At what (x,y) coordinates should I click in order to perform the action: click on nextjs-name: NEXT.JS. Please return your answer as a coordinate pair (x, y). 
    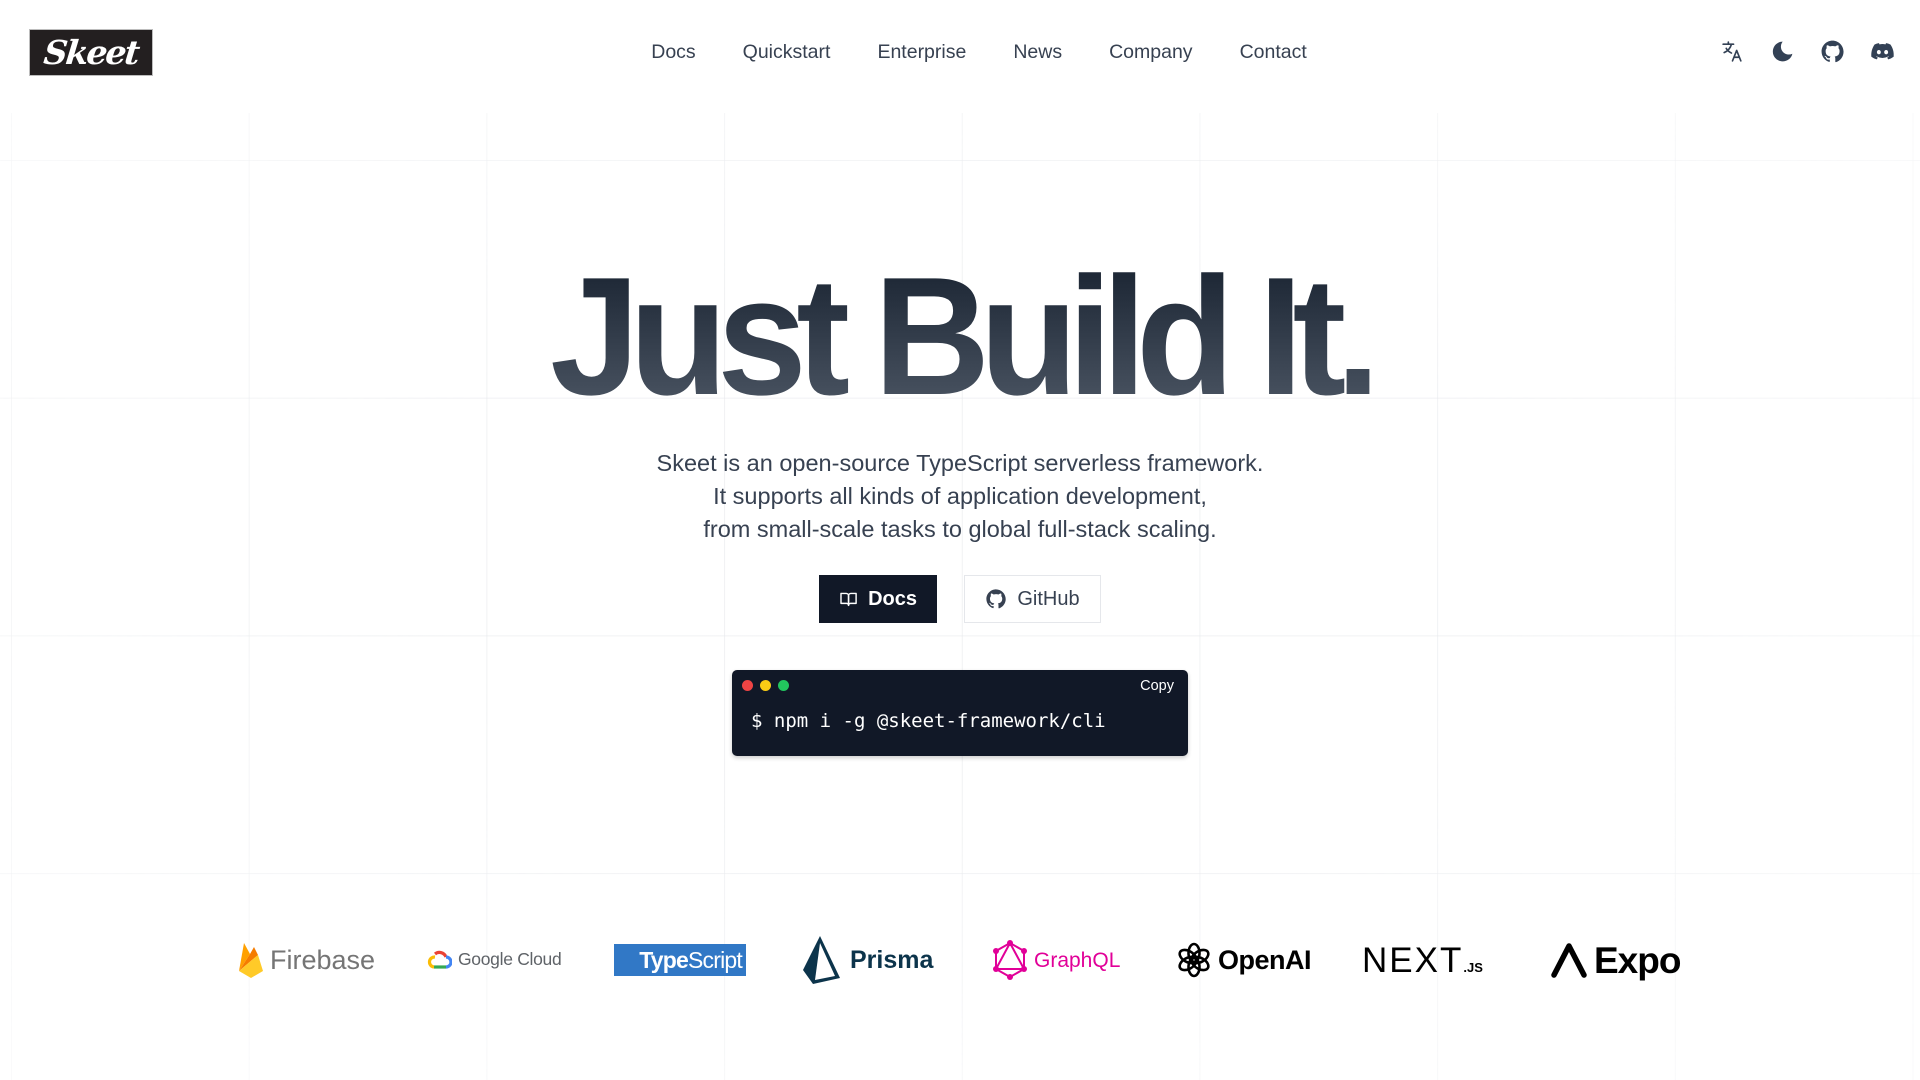
    Looking at the image, I should click on (1422, 960).